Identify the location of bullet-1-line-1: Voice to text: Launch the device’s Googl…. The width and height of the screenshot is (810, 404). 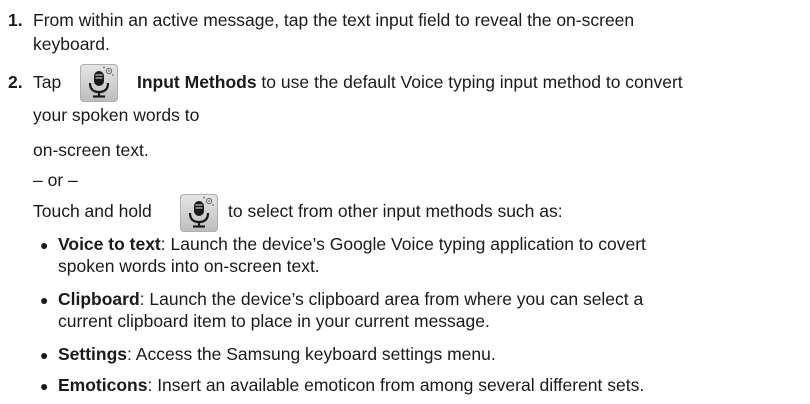
(352, 244).